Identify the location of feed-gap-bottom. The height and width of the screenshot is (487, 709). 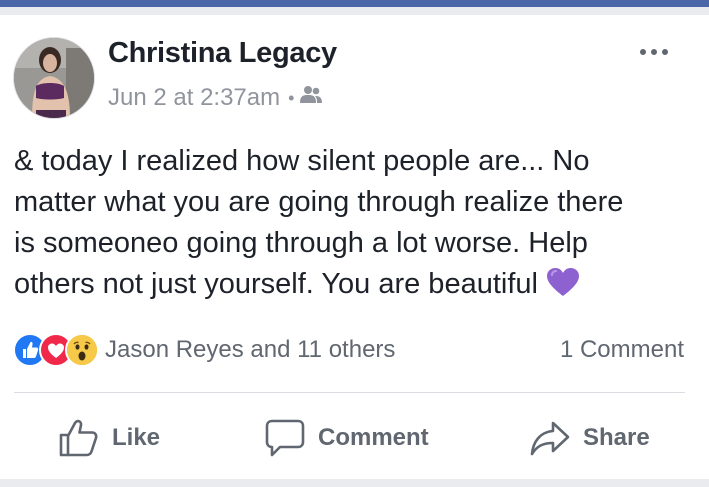
(354, 483).